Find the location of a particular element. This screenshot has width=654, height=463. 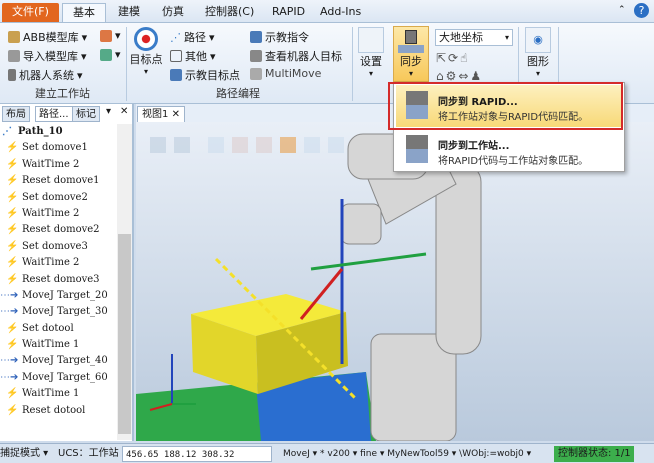

tab-rapid: RAPID is located at coordinates (288, 12).